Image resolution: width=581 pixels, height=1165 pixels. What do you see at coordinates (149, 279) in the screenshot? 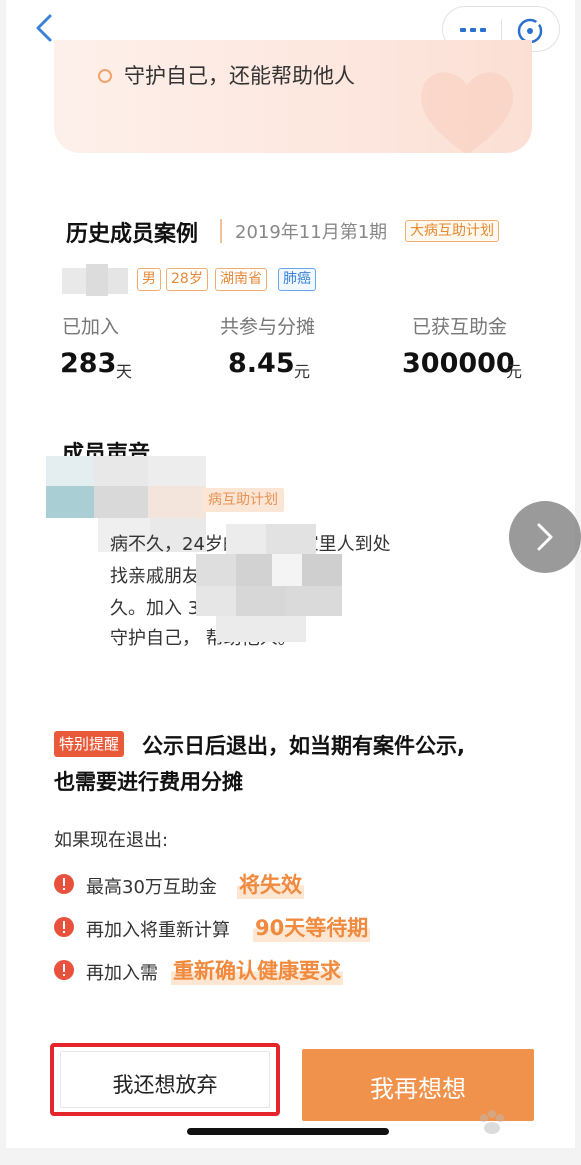
I see `tag-gender: 男` at bounding box center [149, 279].